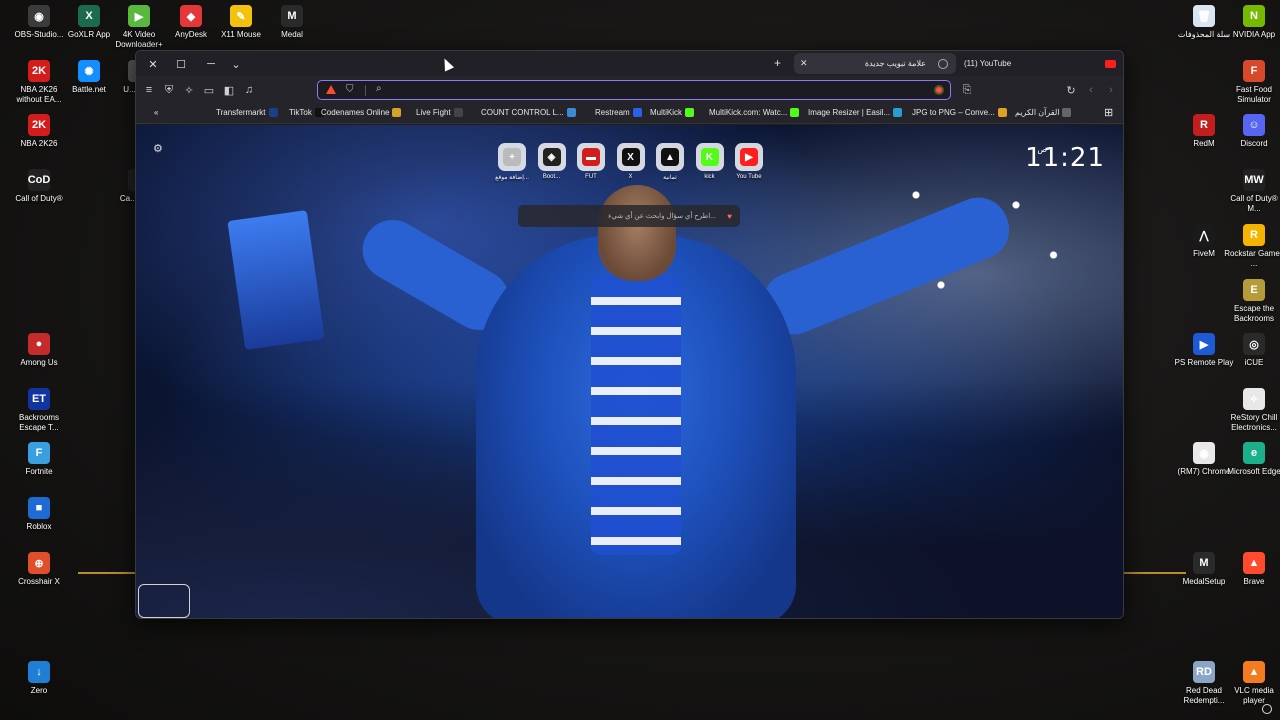 The width and height of the screenshot is (1280, 720). Describe the element at coordinates (672, 112) in the screenshot. I see `bookmark-item: MultiKick` at that location.